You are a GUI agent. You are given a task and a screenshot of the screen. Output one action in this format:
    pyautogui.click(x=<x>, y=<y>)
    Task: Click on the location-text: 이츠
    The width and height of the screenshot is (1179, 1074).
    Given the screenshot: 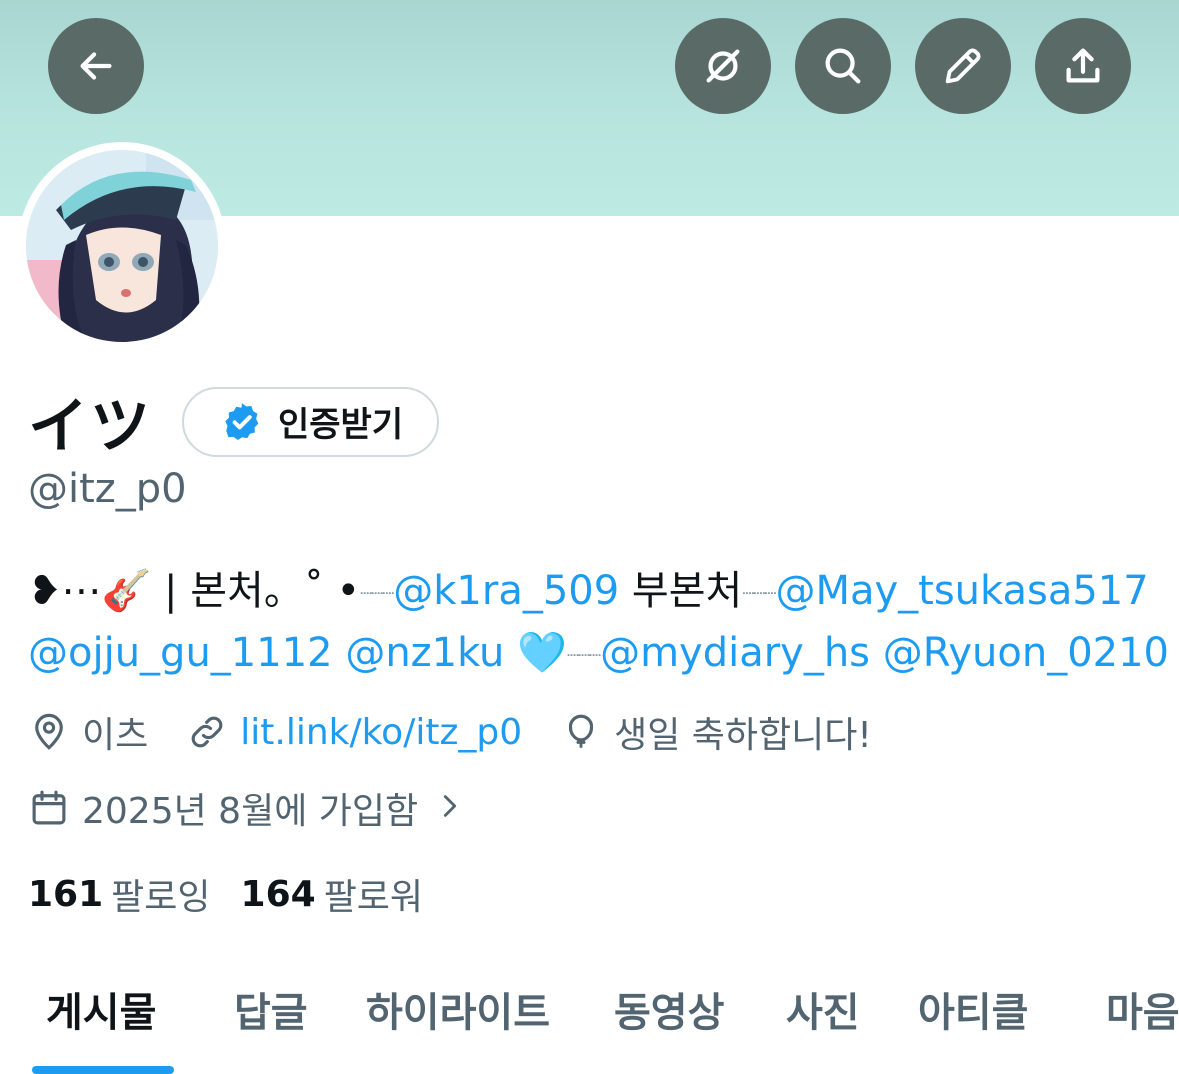 What is the action you would take?
    pyautogui.click(x=115, y=735)
    